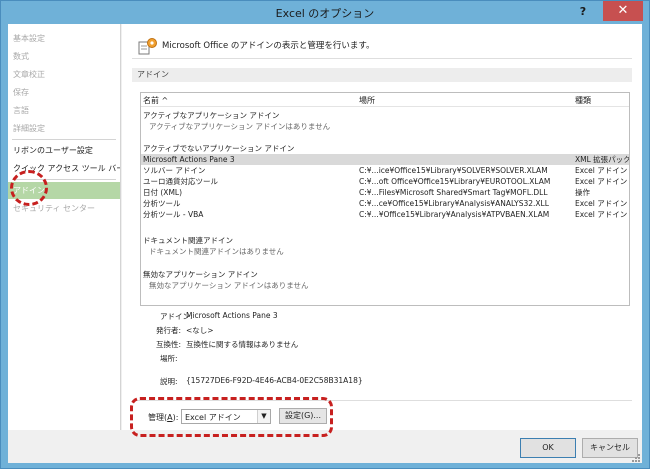 This screenshot has height=469, width=650. I want to click on detail-description-label: 説明:, so click(169, 381).